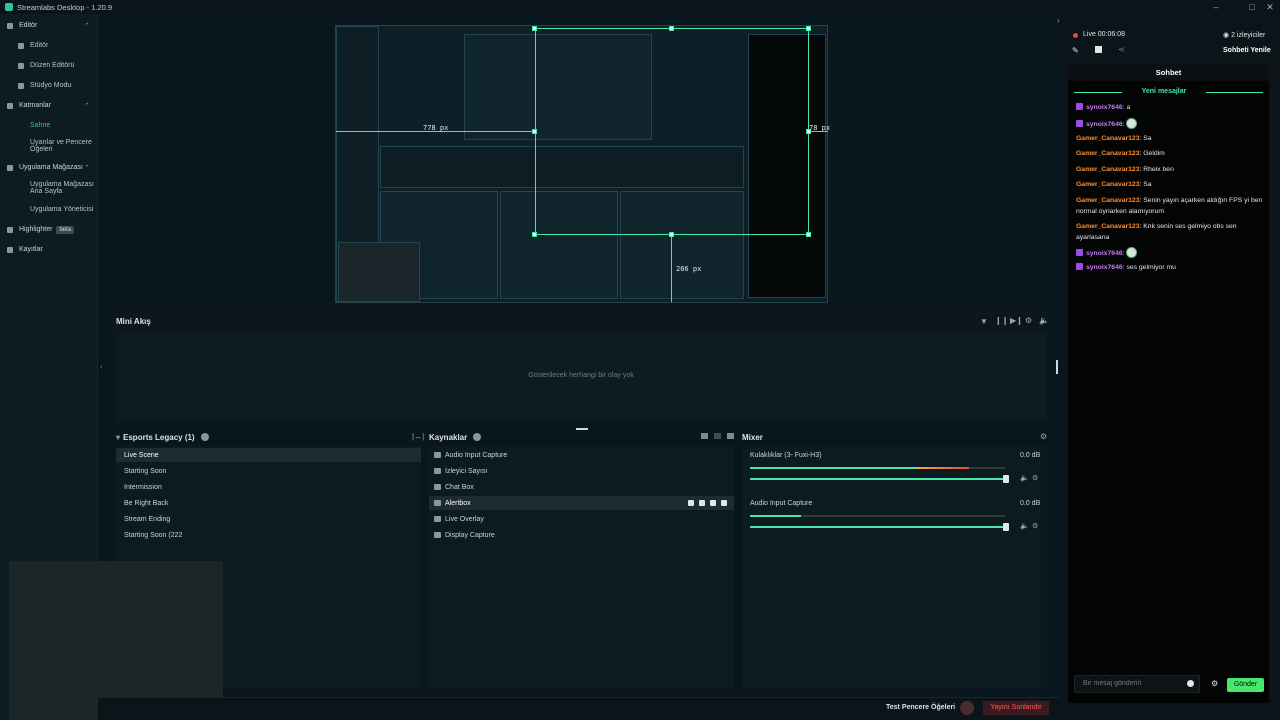  What do you see at coordinates (581, 471) in the screenshot?
I see `source-item: İzleyici Sayısı` at bounding box center [581, 471].